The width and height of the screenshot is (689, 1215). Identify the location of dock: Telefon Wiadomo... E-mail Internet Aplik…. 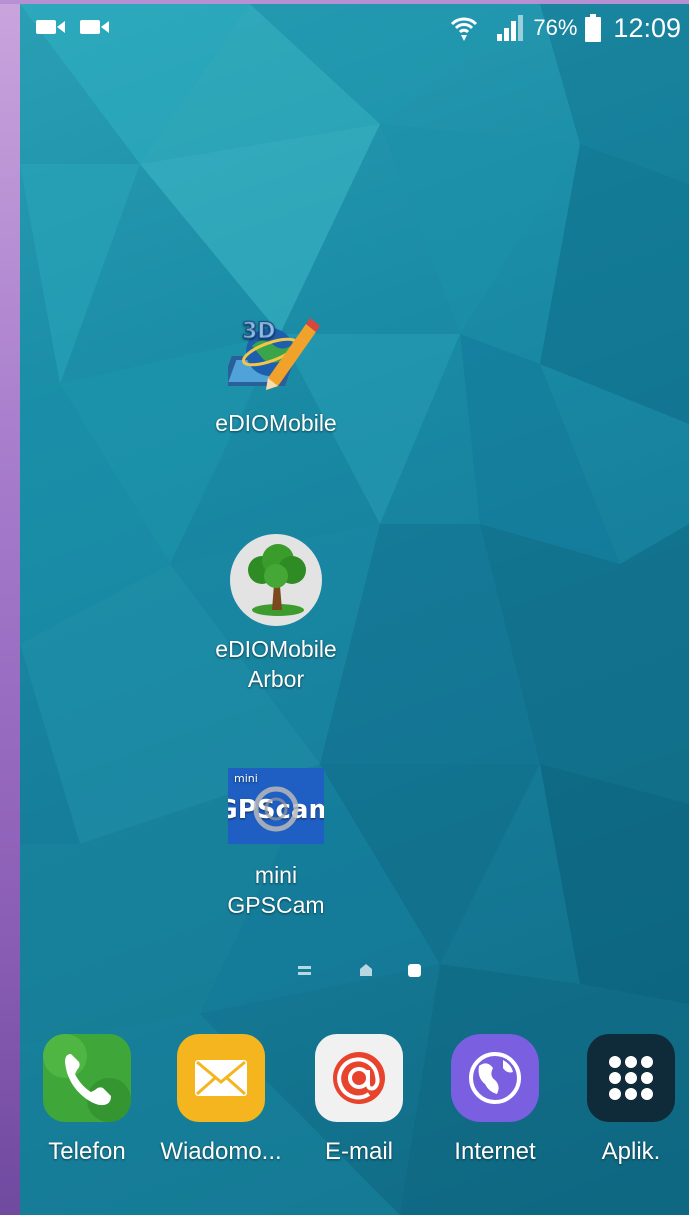
(354, 1107).